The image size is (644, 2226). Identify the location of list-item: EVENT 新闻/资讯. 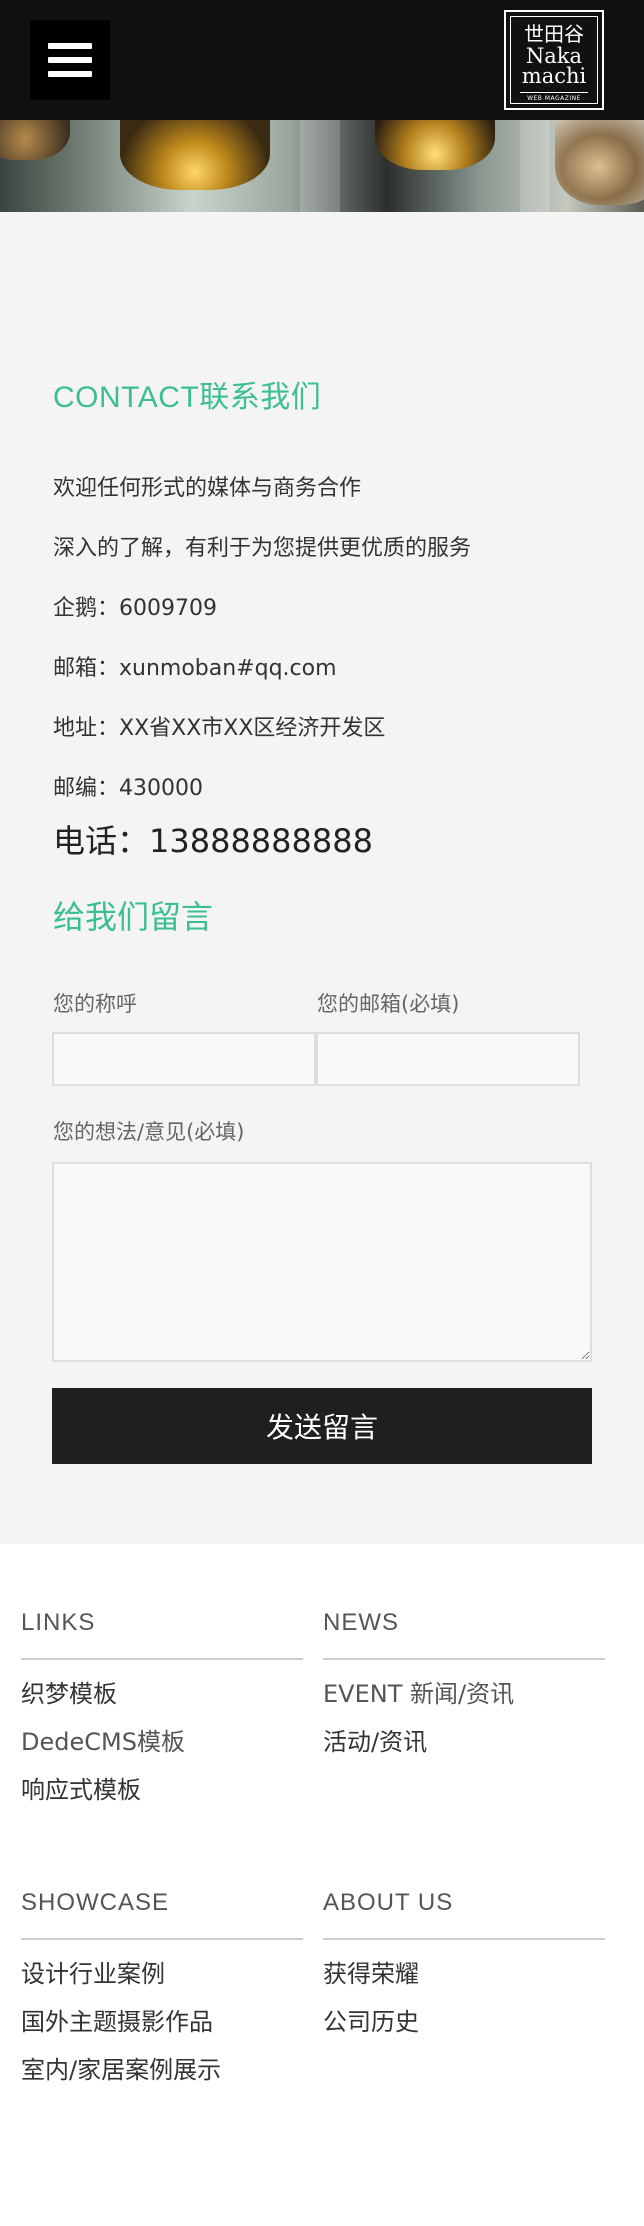
(464, 1694).